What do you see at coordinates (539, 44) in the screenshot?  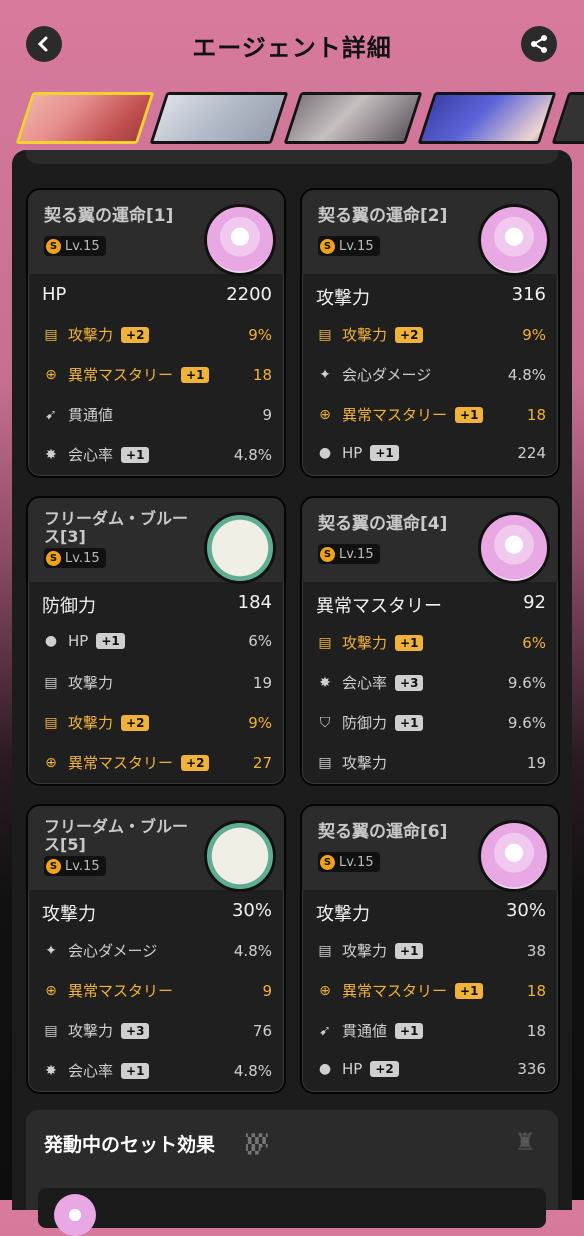 I see `share-button` at bounding box center [539, 44].